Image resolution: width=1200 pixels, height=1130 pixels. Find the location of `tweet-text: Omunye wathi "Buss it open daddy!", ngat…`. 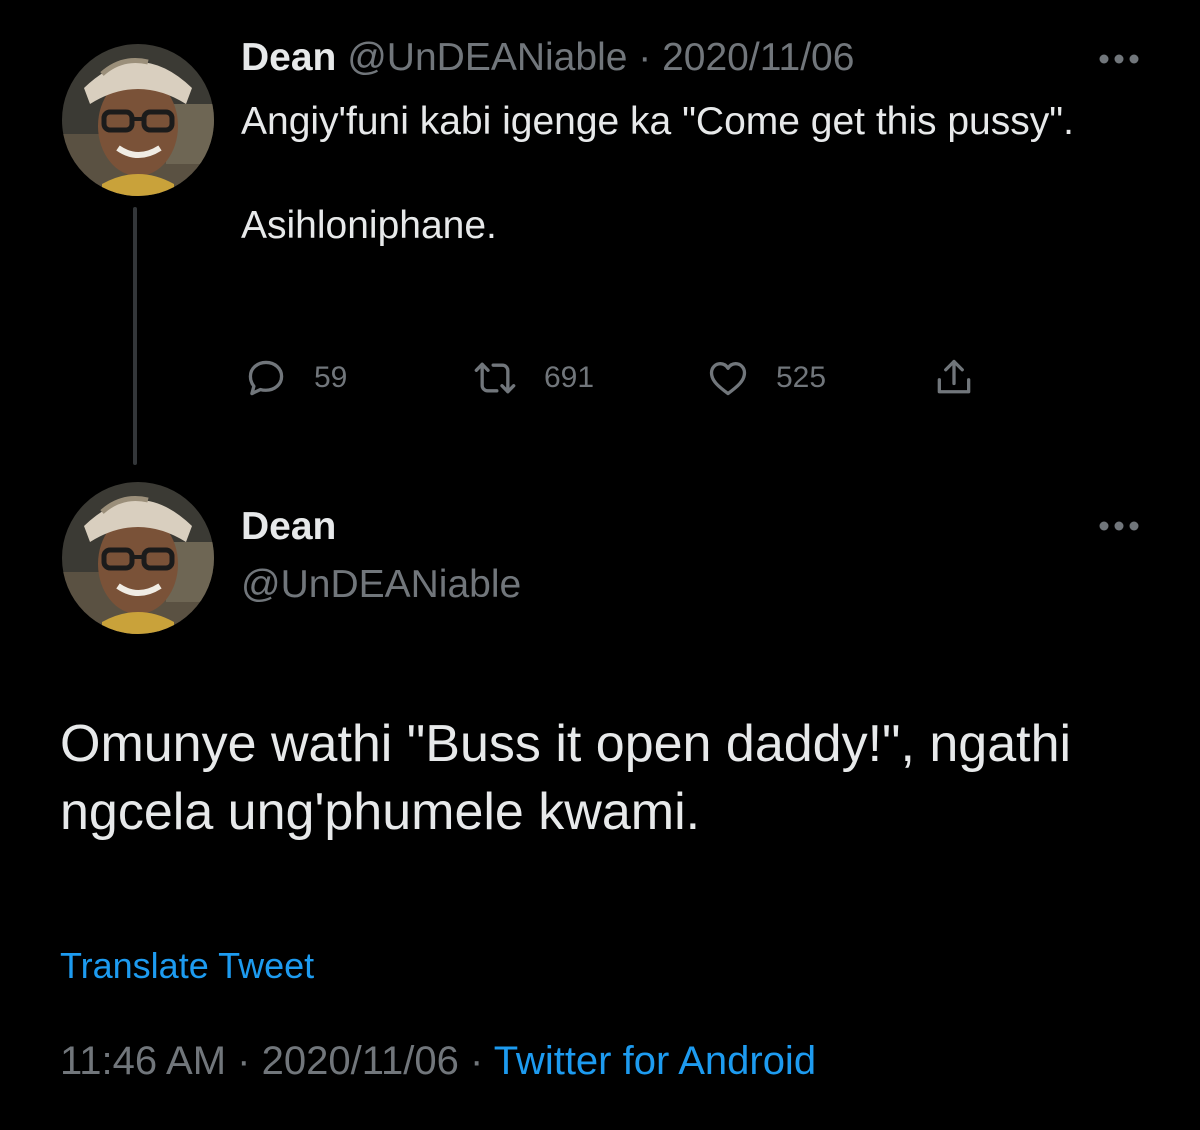

tweet-text: Omunye wathi "Buss it open daddy!", ngat… is located at coordinates (566, 778).